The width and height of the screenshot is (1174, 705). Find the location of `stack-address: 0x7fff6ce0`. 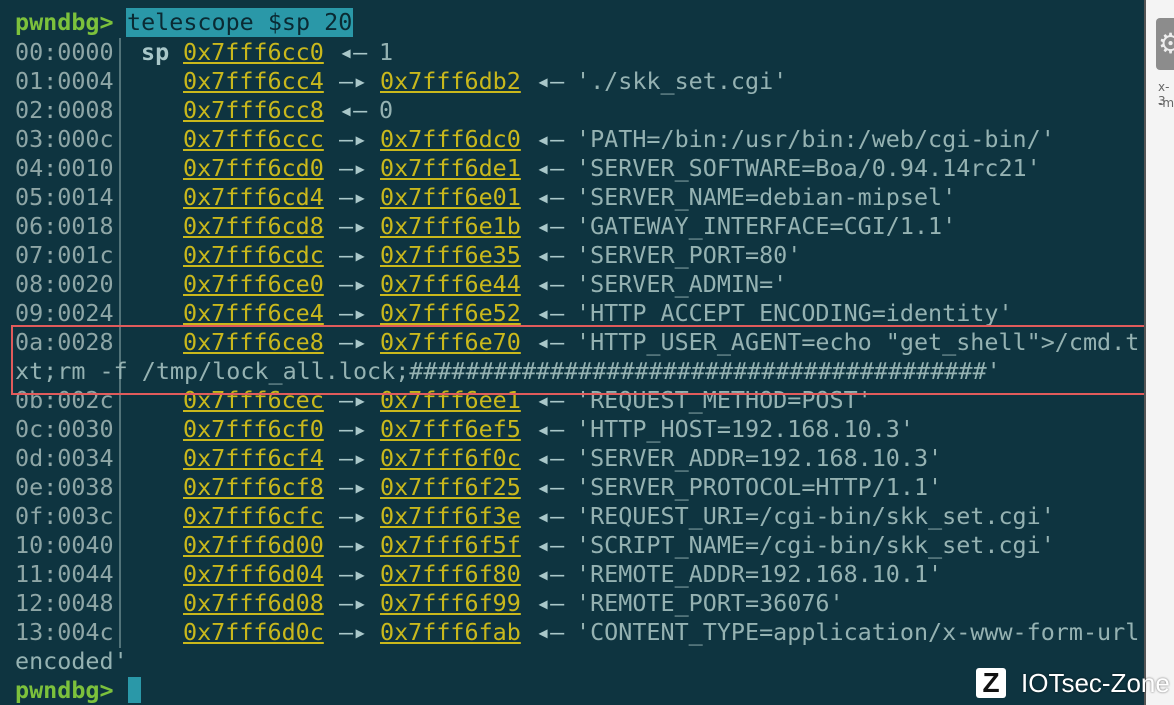

stack-address: 0x7fff6ce0 is located at coordinates (253, 284).